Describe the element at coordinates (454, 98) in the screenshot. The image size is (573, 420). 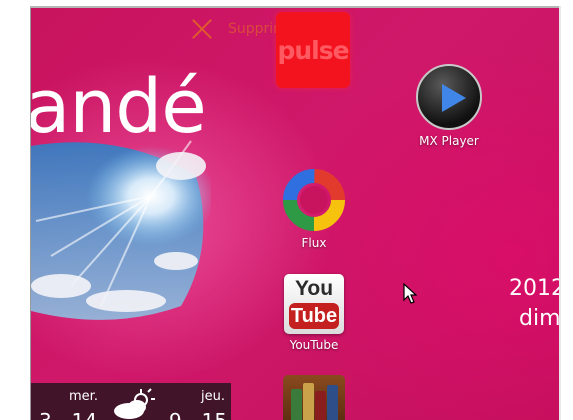
I see `play-icon` at that location.